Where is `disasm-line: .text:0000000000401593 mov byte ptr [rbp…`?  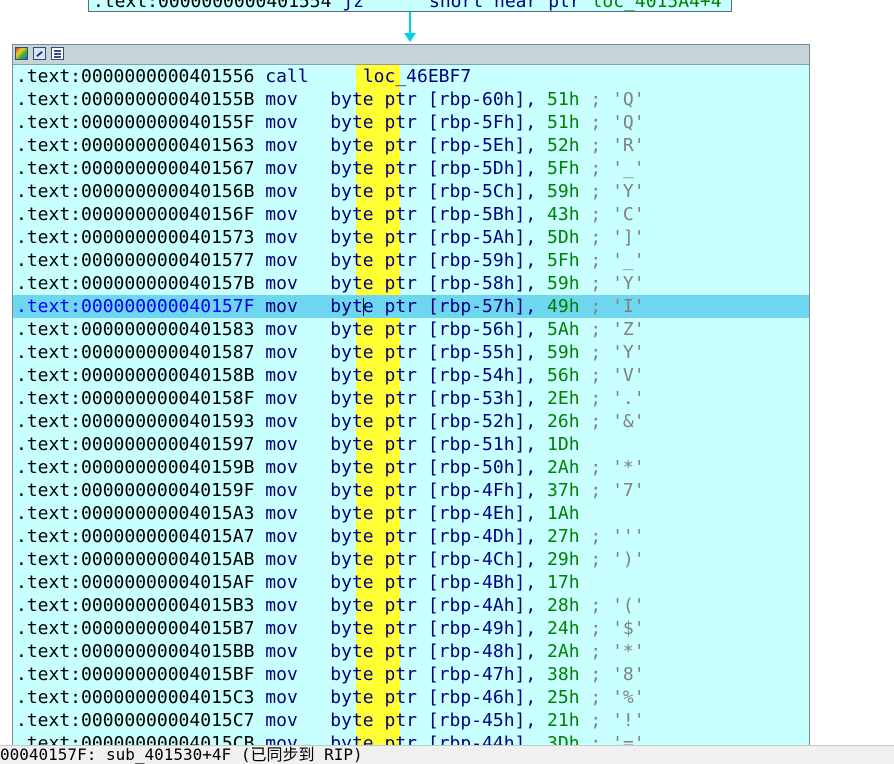
disasm-line: .text:0000000000401593 mov byte ptr [rbp… is located at coordinates (411, 421).